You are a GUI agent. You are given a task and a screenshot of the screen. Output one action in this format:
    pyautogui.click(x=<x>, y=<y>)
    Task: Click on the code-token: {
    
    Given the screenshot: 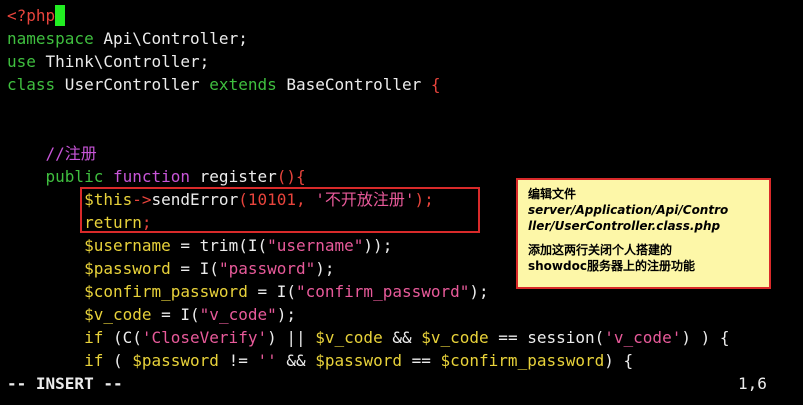 What is the action you would take?
    pyautogui.click(x=435, y=84)
    